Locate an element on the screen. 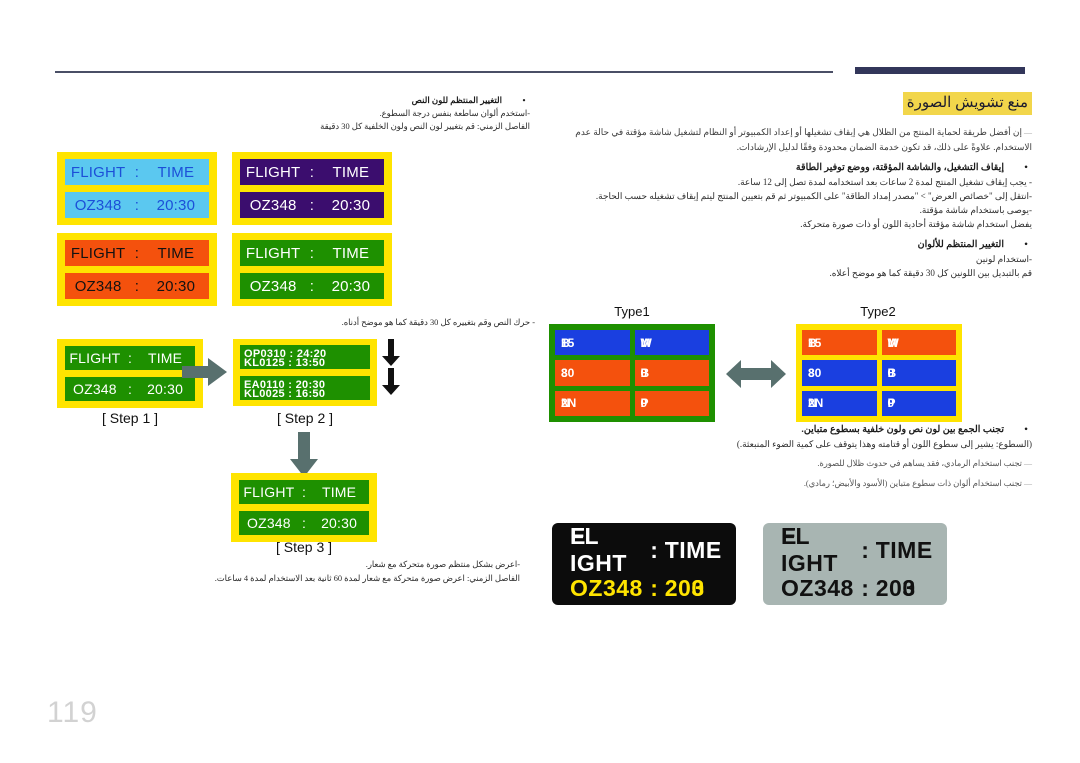 Image resolution: width=1080 pixels, height=763 pixels. type2-cell-6-glyph: 0 P is located at coordinates (895, 403).